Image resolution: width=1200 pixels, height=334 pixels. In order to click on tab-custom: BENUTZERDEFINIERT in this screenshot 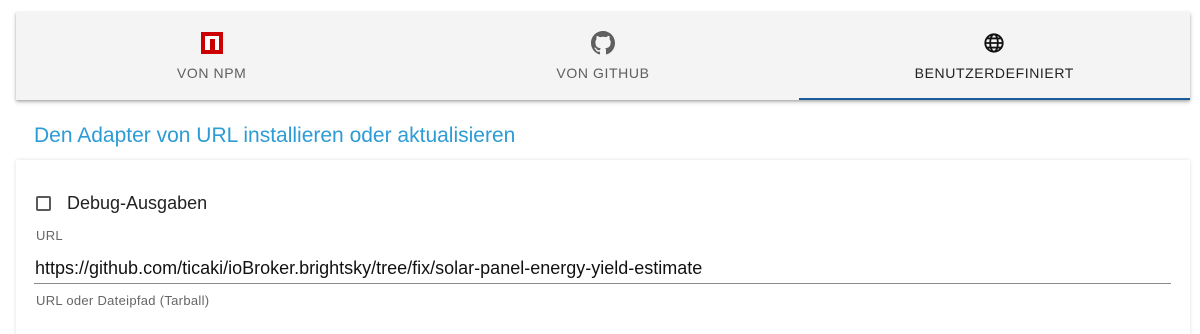, I will do `click(994, 56)`.